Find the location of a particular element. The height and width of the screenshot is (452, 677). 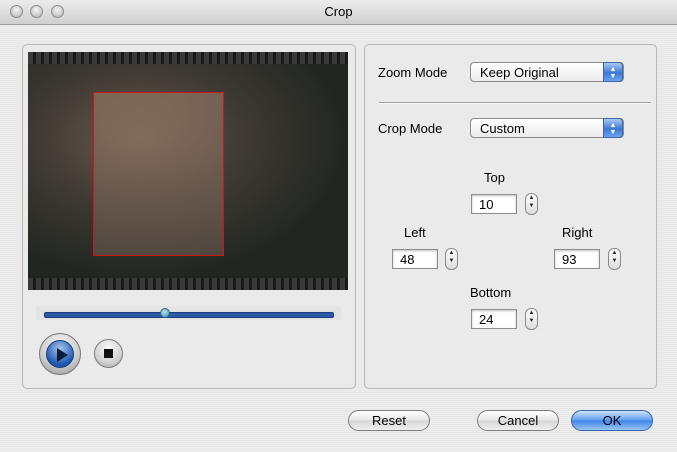

bottom-field: 24 is located at coordinates (494, 319).